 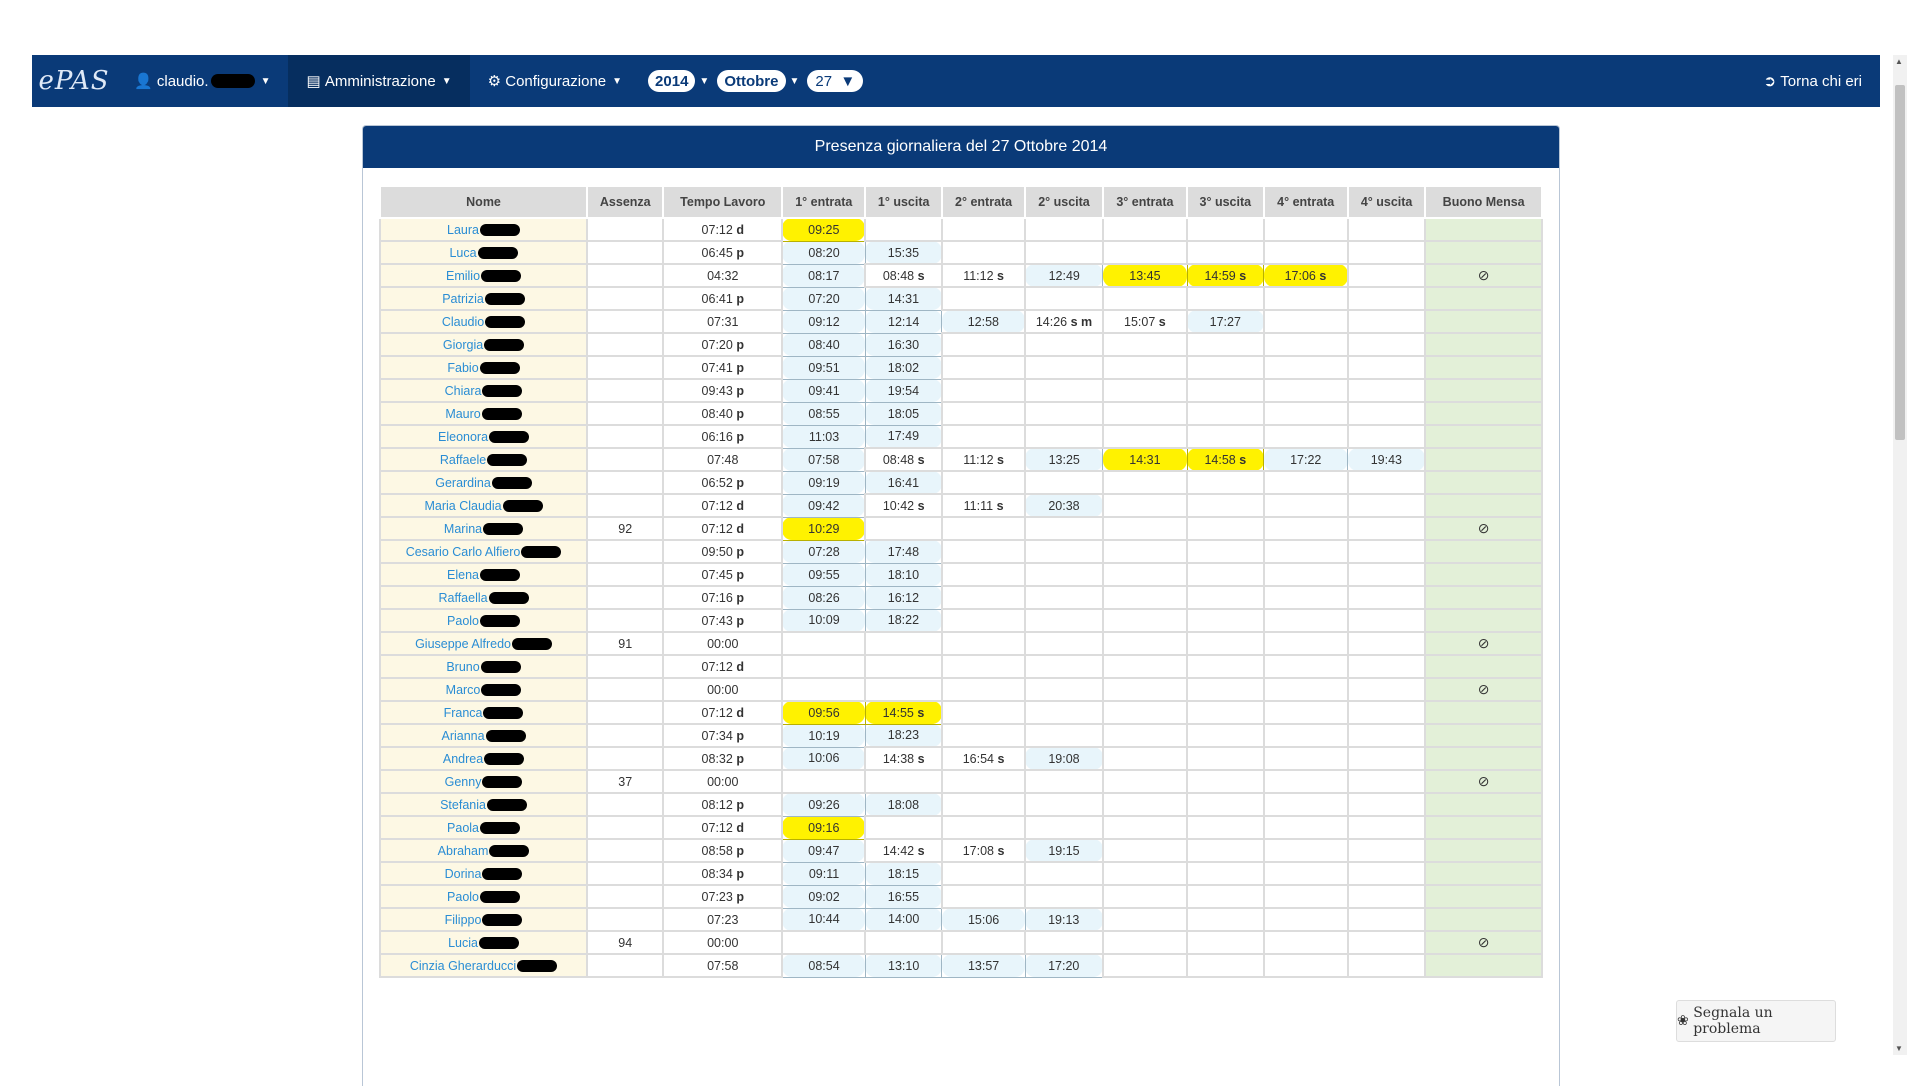 What do you see at coordinates (903, 436) in the screenshot?
I see `stamping-cell: 17:49` at bounding box center [903, 436].